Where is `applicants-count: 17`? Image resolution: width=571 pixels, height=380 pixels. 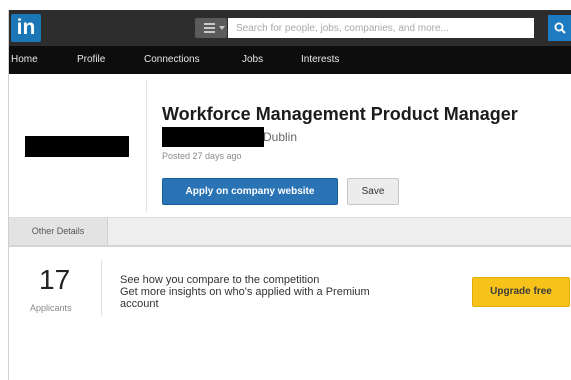 applicants-count: 17 is located at coordinates (55, 279).